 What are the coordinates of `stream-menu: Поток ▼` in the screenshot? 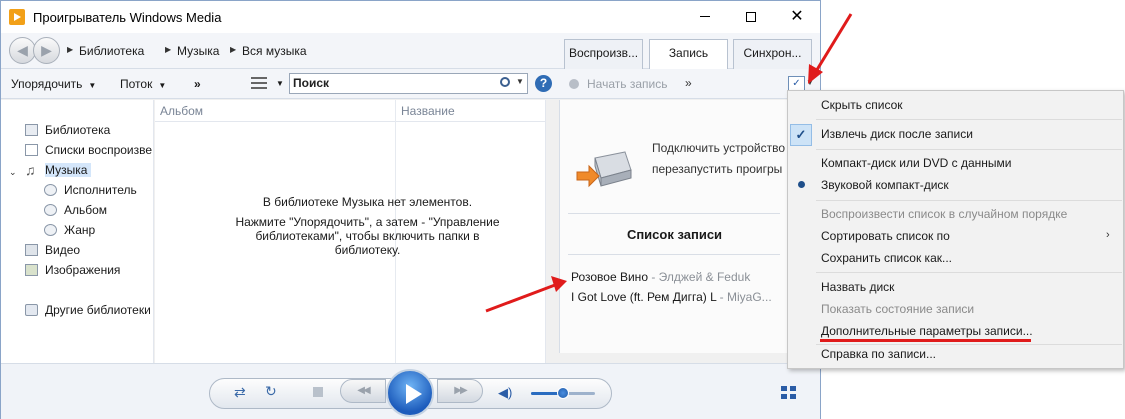 It's located at (143, 84).